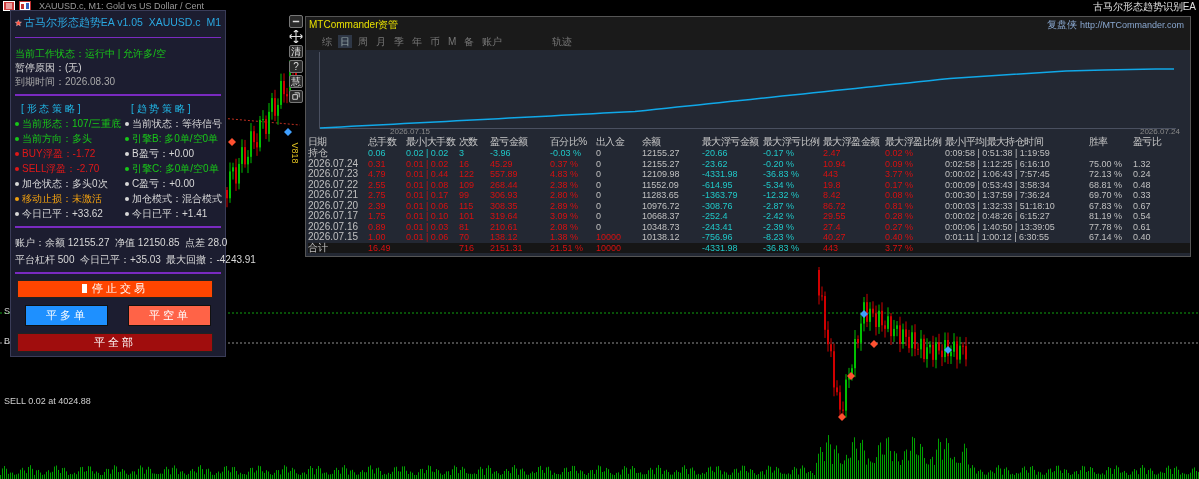 The image size is (1199, 479). I want to click on table-cell-text: 81.19 %, so click(1106, 216).